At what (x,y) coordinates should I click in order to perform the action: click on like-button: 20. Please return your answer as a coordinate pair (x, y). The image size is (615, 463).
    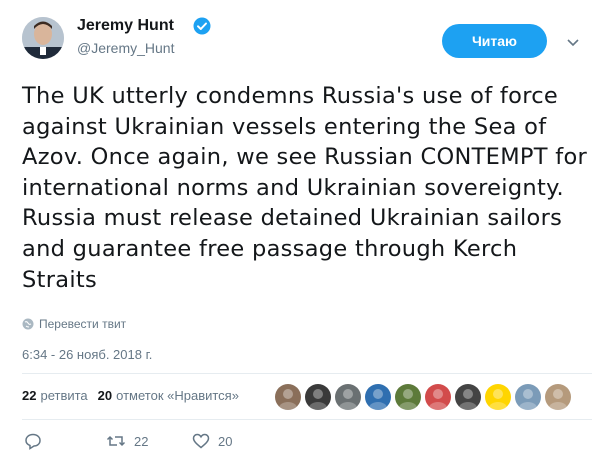
    Looking at the image, I should click on (212, 441).